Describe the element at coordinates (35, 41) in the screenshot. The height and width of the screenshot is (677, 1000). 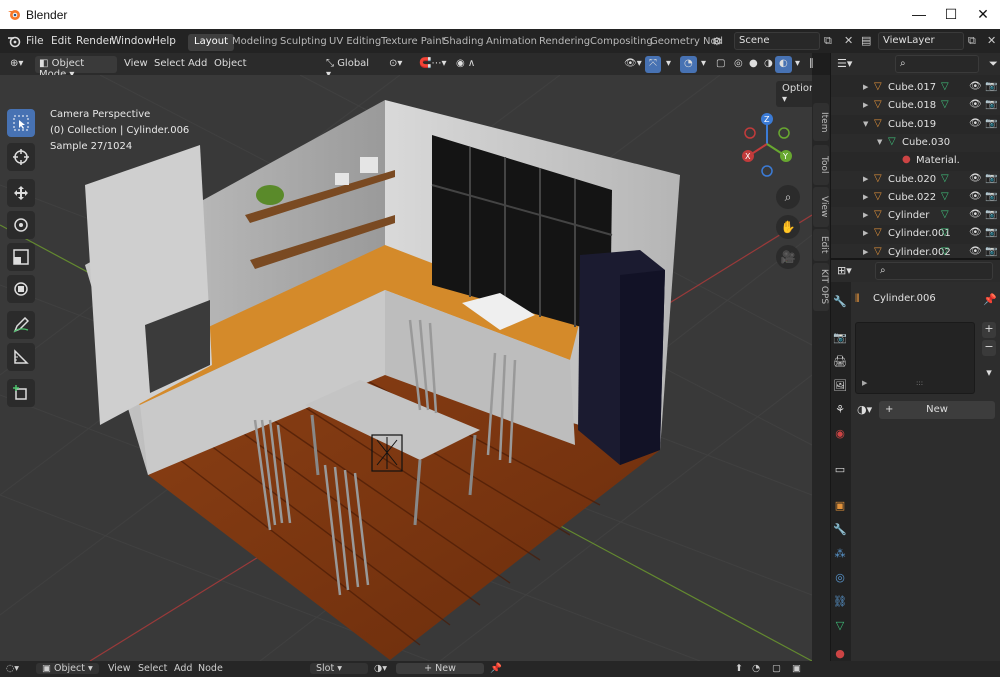
I see `menu-file: File` at that location.